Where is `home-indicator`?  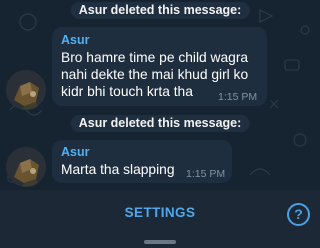
home-indicator is located at coordinates (160, 242).